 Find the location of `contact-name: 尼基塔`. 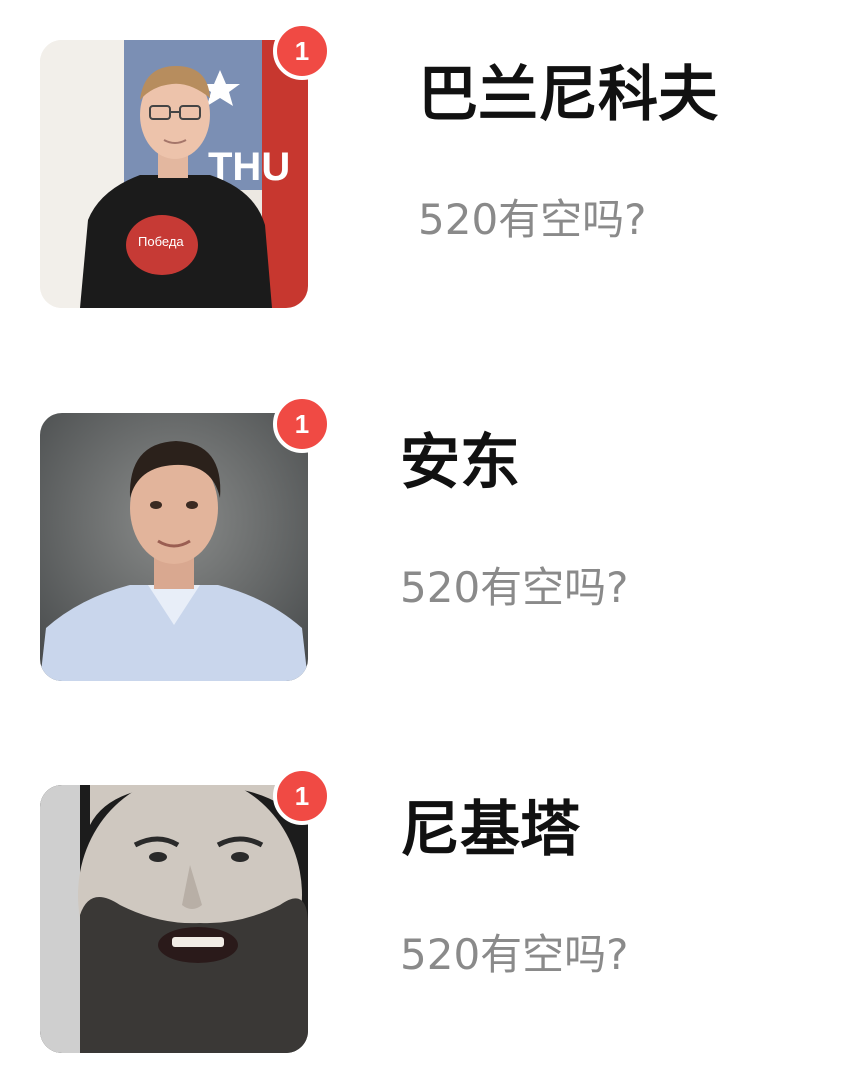

contact-name: 尼基塔 is located at coordinates (490, 830).